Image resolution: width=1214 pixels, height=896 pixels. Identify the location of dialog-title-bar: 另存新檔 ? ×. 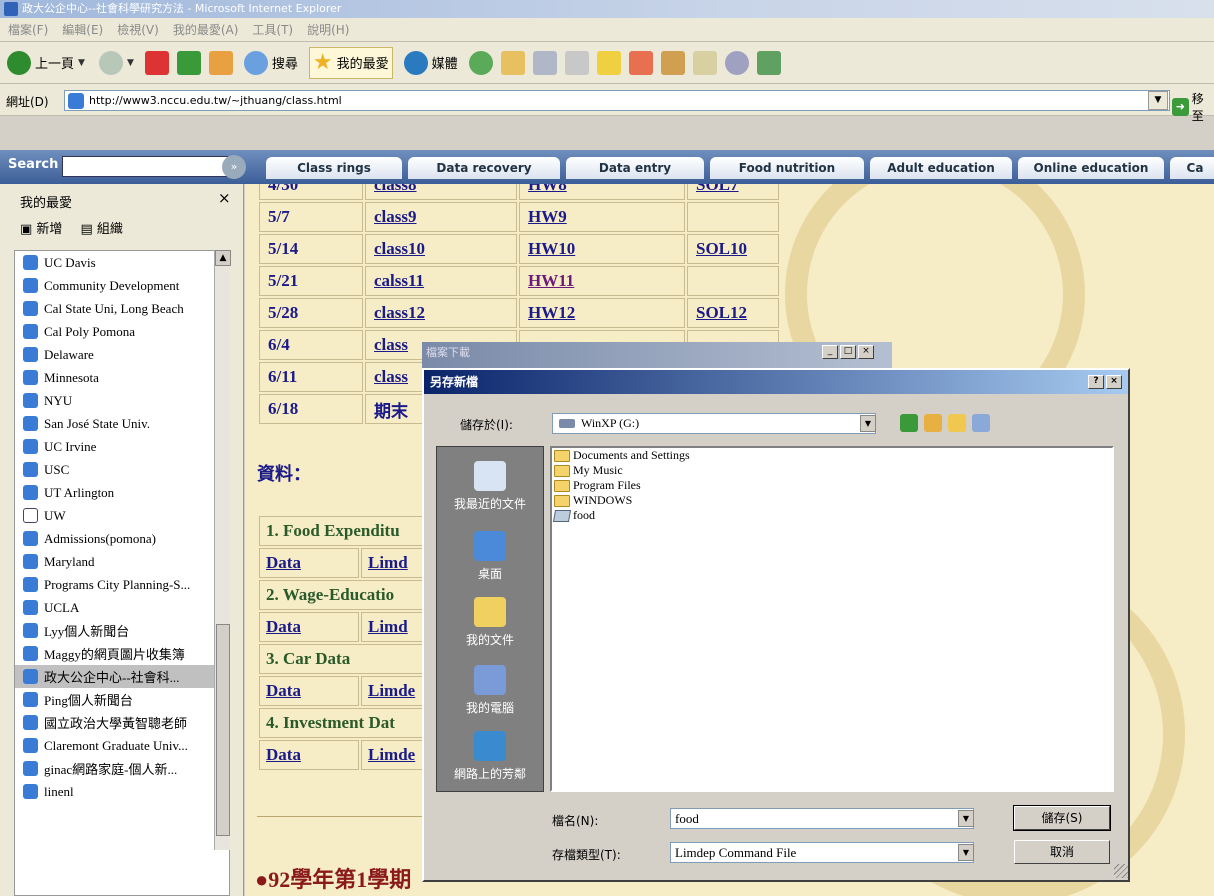
(776, 382).